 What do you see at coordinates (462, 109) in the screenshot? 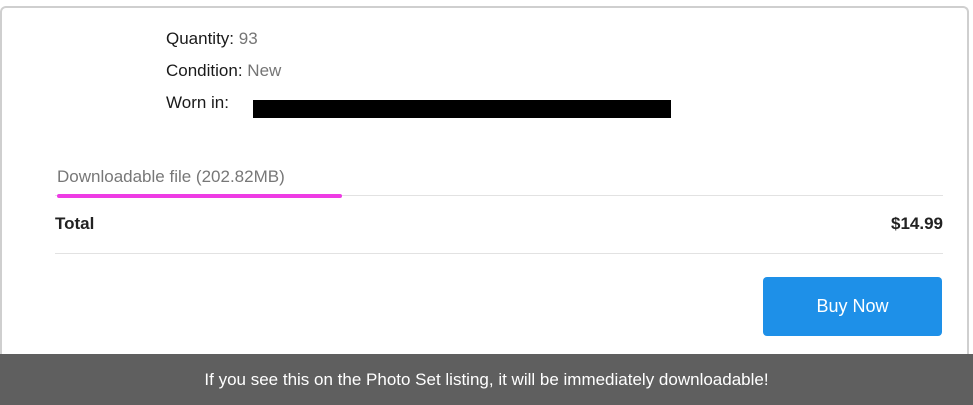
I see `redaction-bar` at bounding box center [462, 109].